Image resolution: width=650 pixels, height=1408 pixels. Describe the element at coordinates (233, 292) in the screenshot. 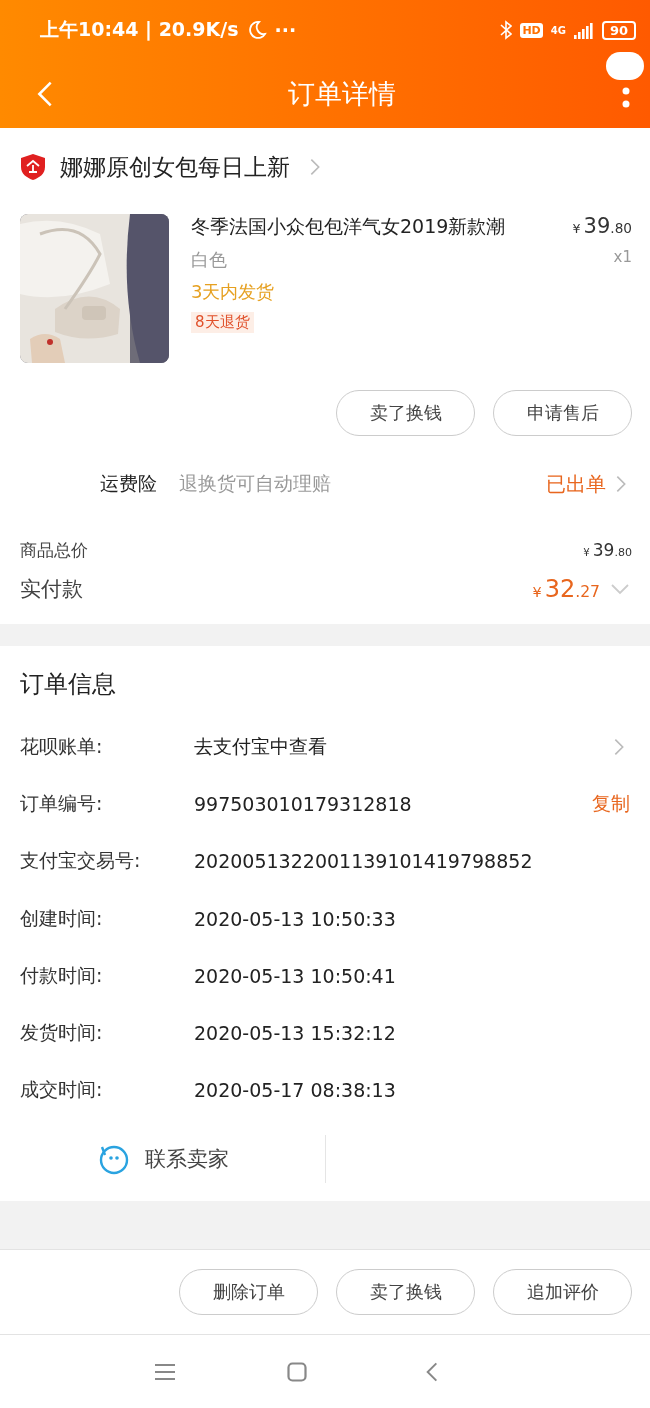

I see `shipping-note: 3天内发货` at that location.